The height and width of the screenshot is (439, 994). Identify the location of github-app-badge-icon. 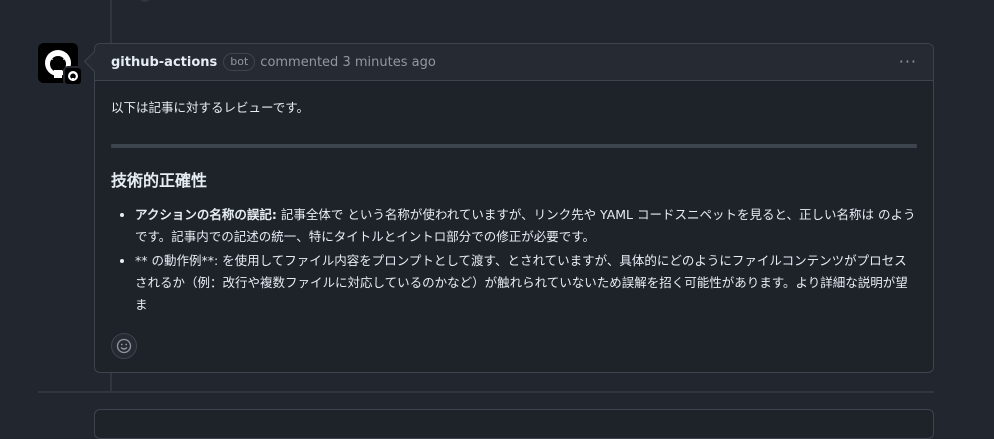
(73, 76).